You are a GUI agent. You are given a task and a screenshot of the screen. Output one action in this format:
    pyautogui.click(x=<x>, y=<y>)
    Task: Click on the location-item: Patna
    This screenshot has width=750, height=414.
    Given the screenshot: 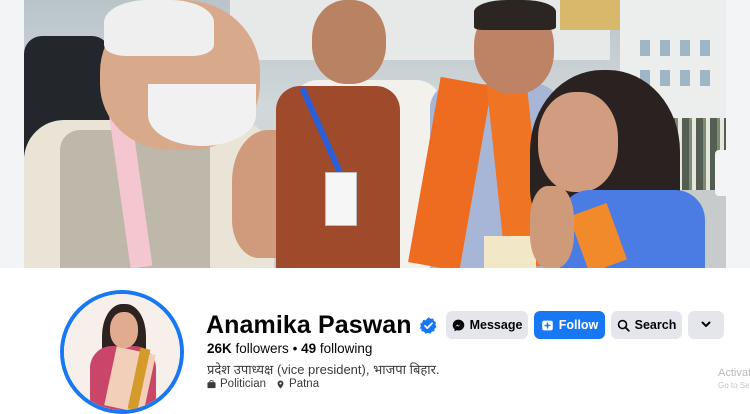 What is the action you would take?
    pyautogui.click(x=297, y=384)
    